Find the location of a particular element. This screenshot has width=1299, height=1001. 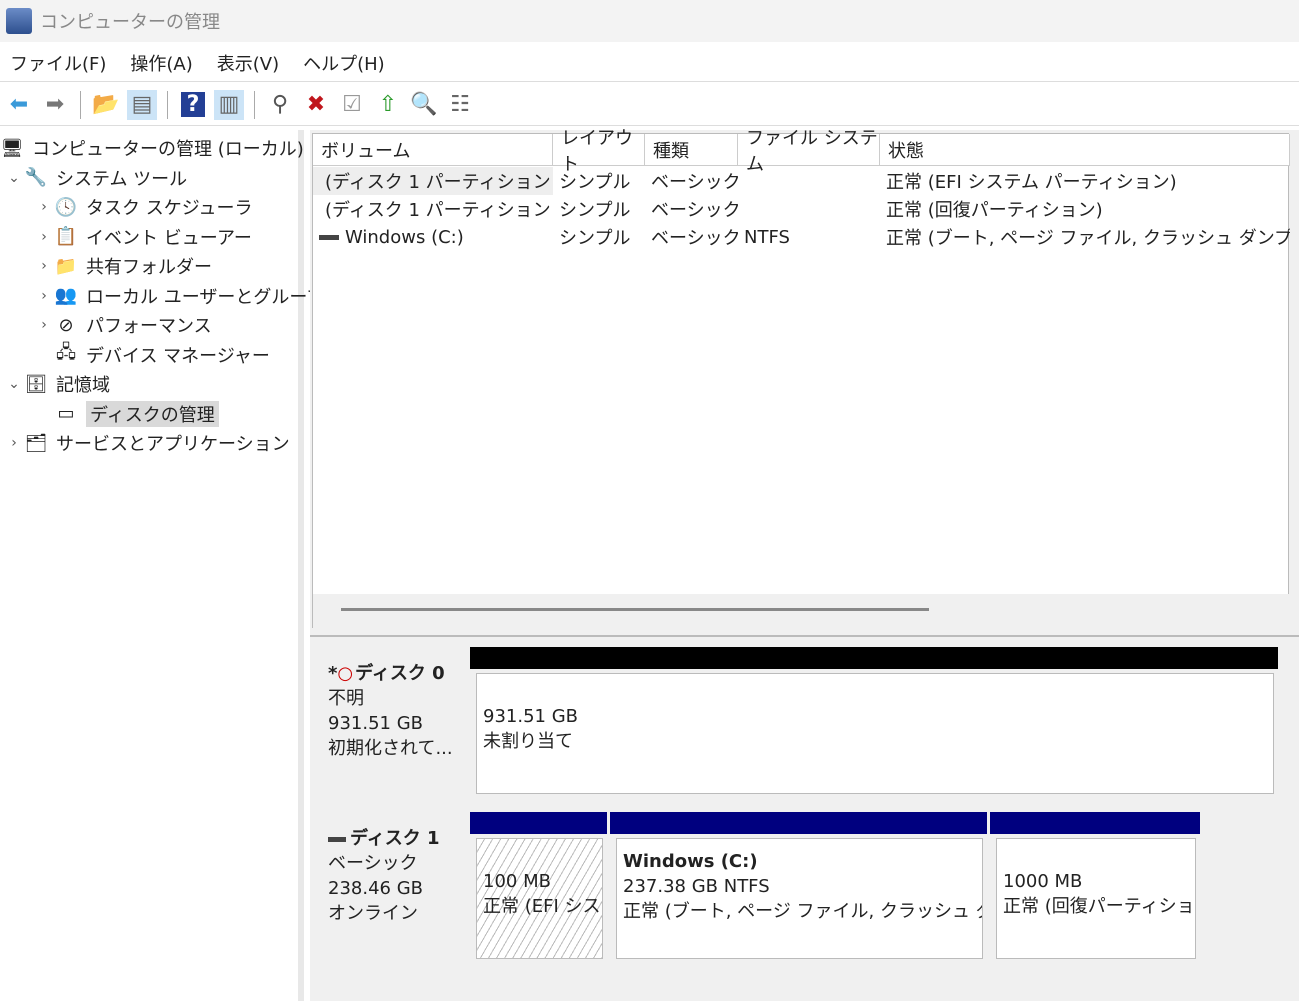

scrollbar-thumb is located at coordinates (635, 609).